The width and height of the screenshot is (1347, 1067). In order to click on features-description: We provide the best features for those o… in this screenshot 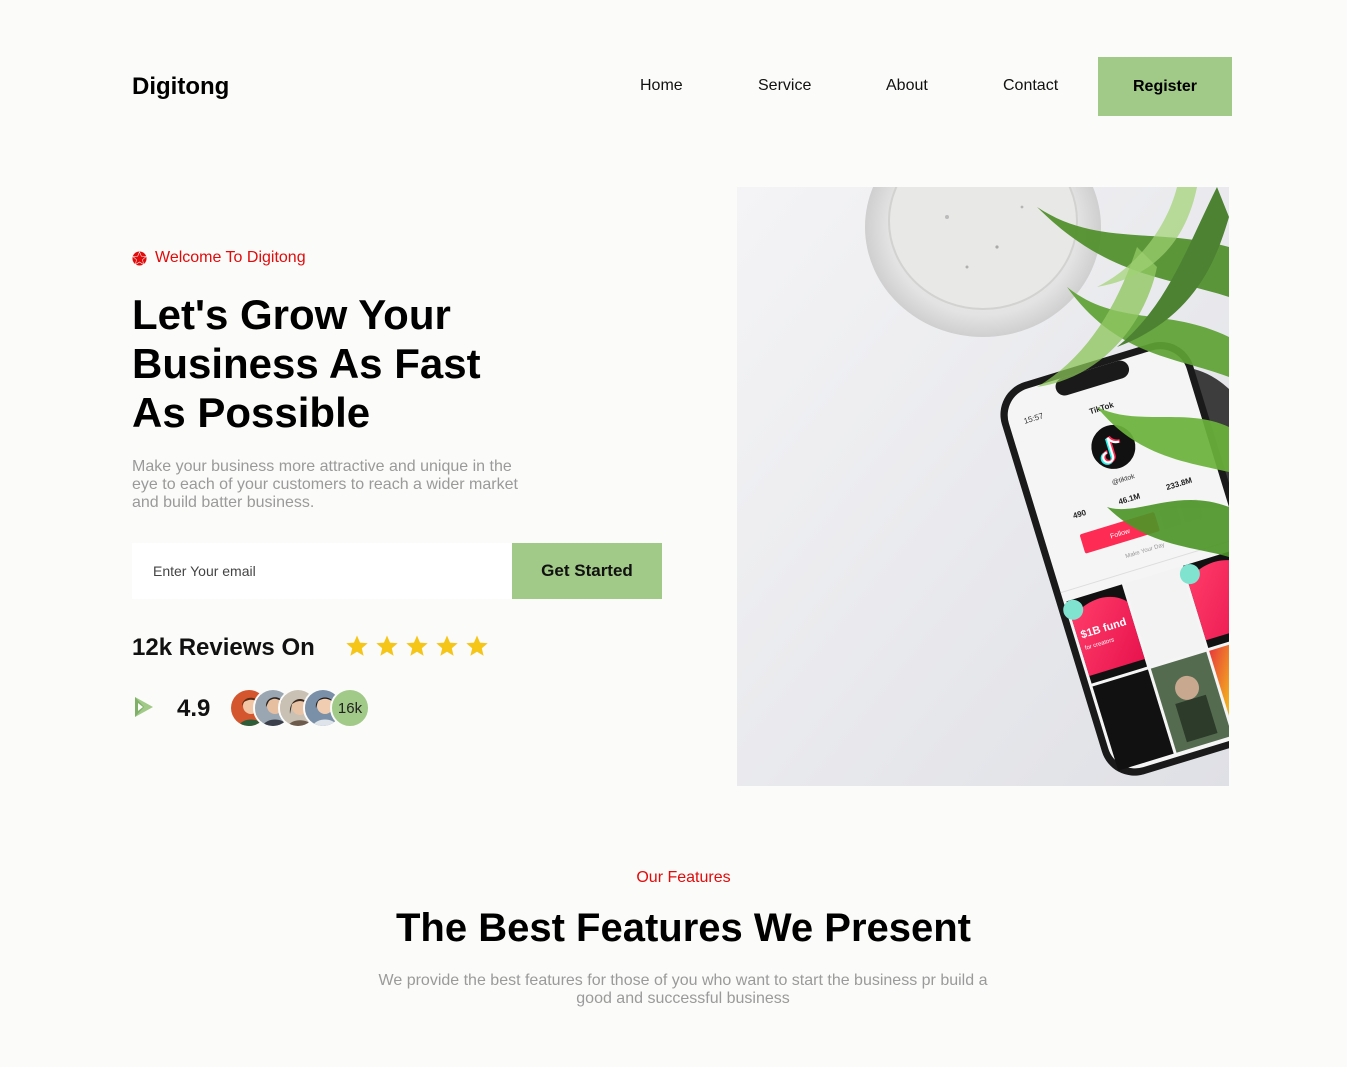, I will do `click(683, 989)`.